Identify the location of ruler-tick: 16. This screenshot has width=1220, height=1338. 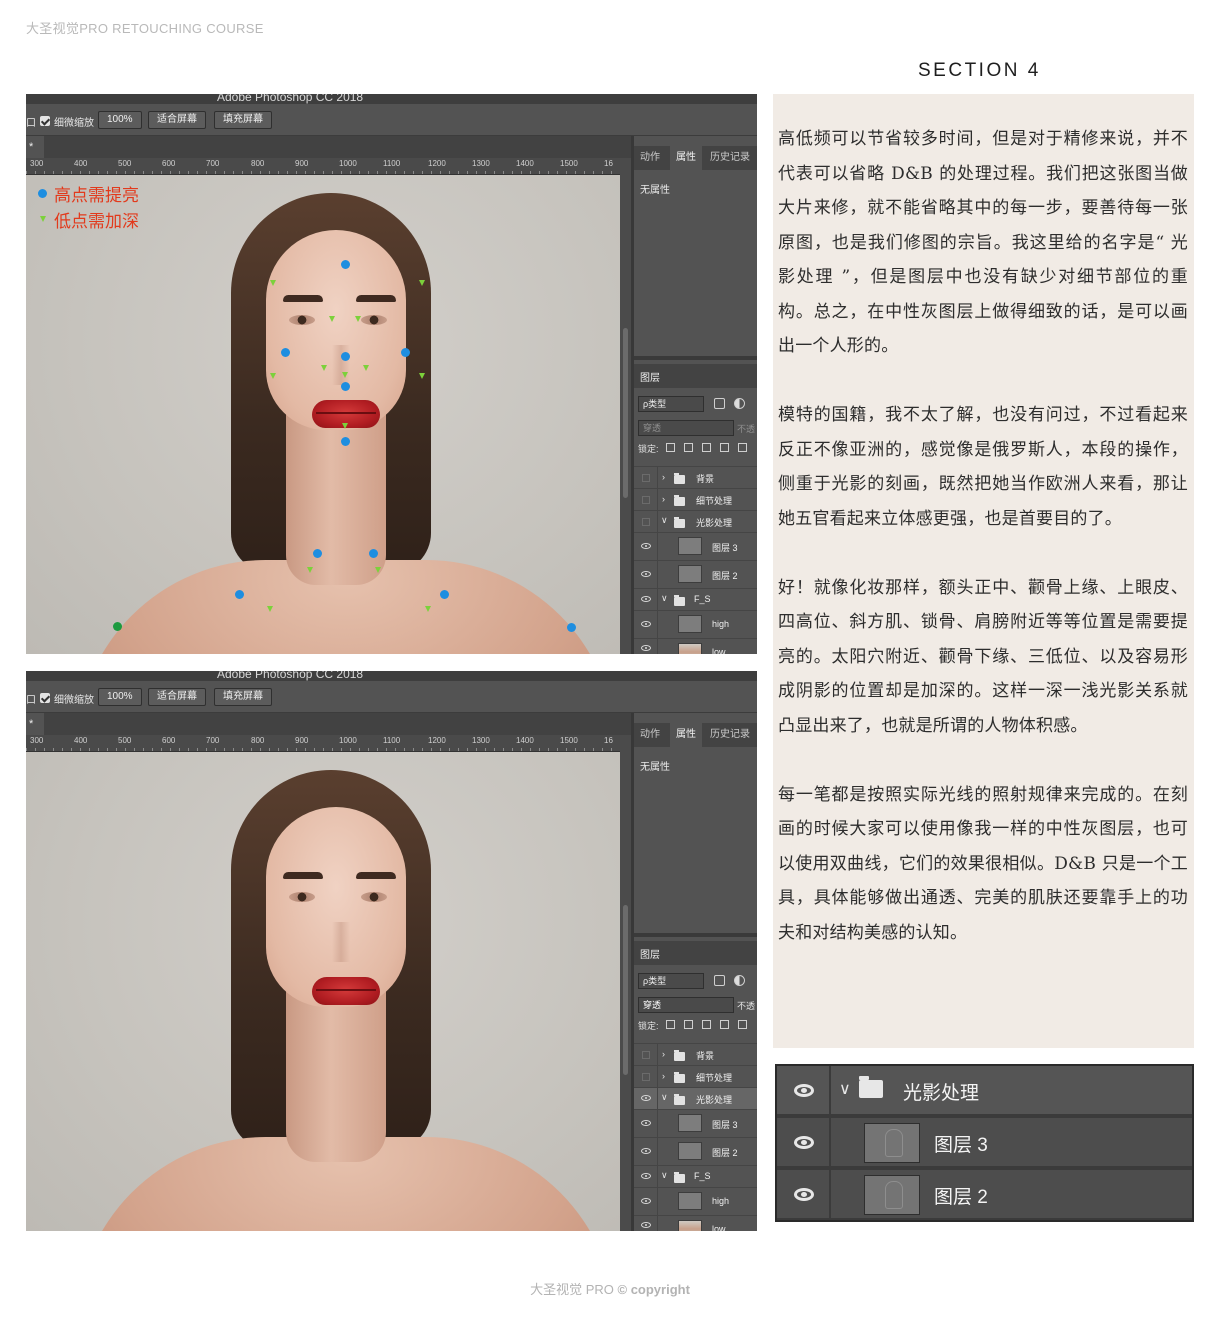
(608, 163).